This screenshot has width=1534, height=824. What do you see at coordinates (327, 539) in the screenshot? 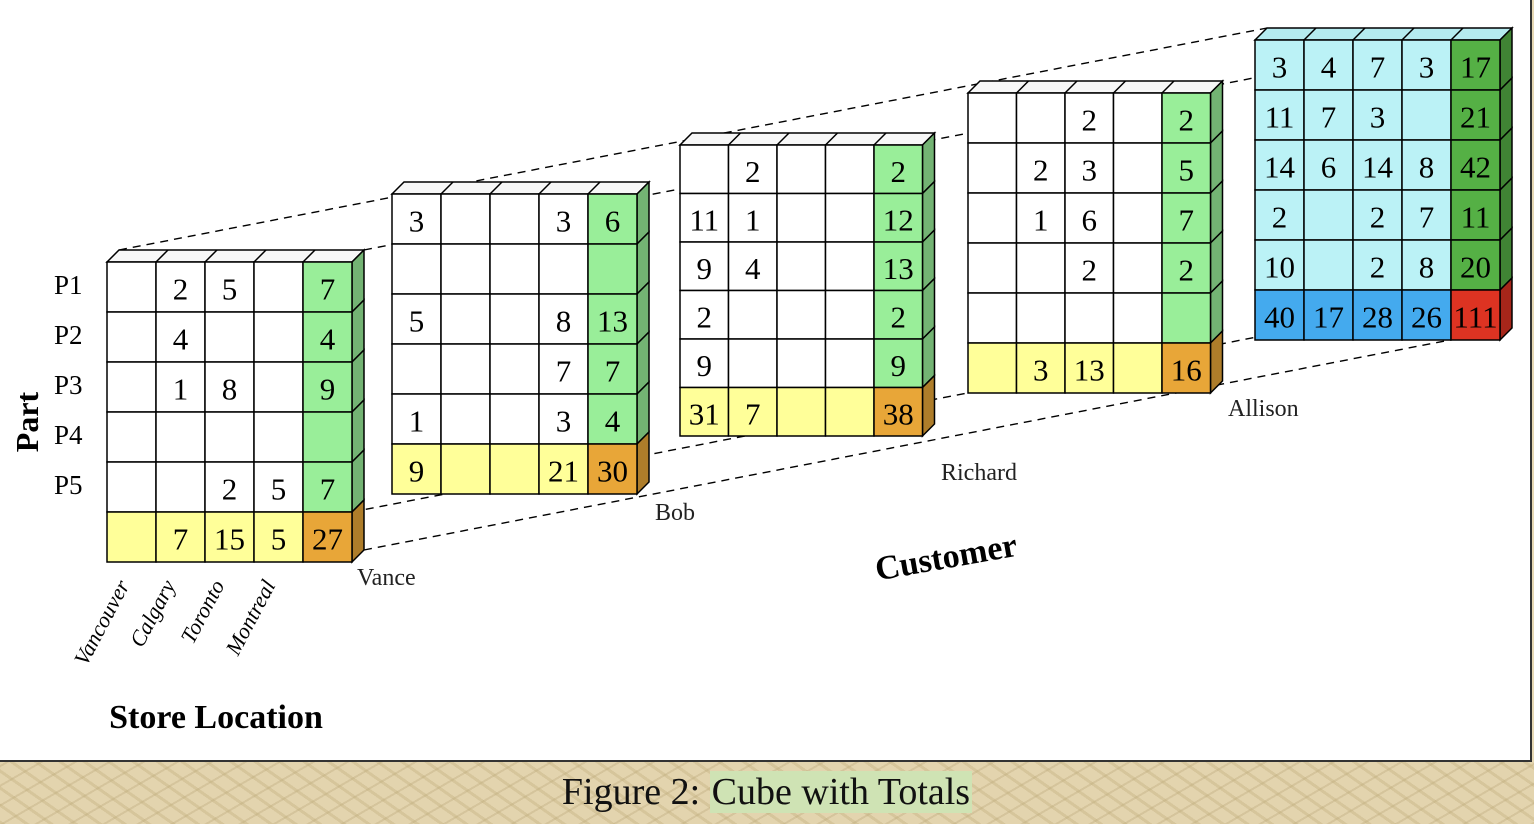
I see `cell-value: 27` at bounding box center [327, 539].